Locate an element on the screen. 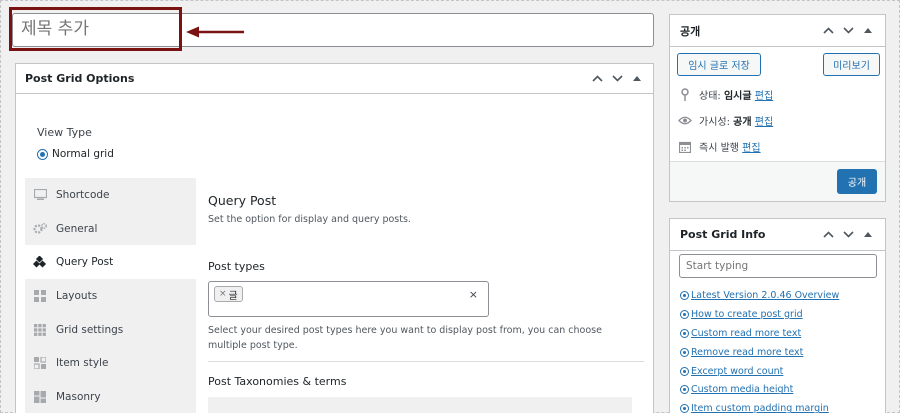  status-label: 상태: is located at coordinates (710, 96).